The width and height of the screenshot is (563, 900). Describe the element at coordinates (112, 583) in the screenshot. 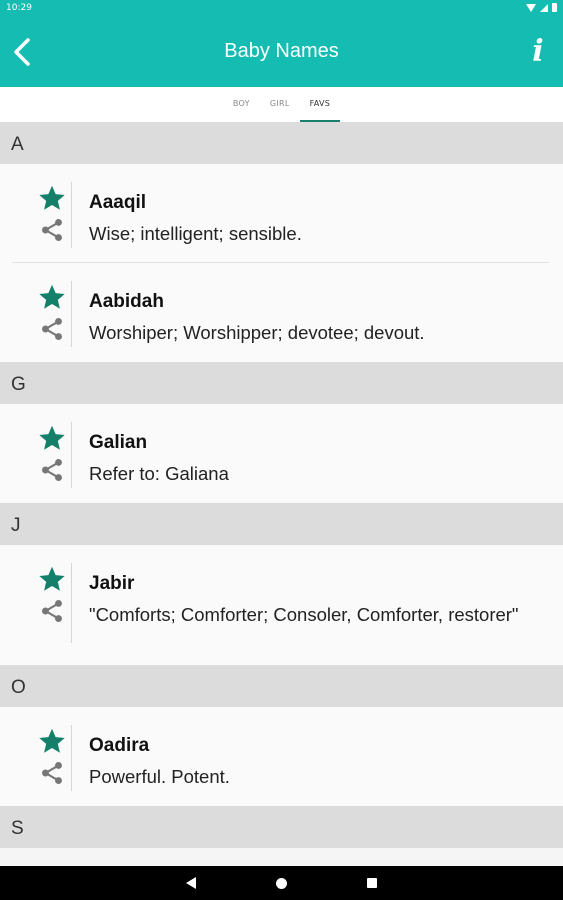

I see `baby-name: Jabir` at that location.